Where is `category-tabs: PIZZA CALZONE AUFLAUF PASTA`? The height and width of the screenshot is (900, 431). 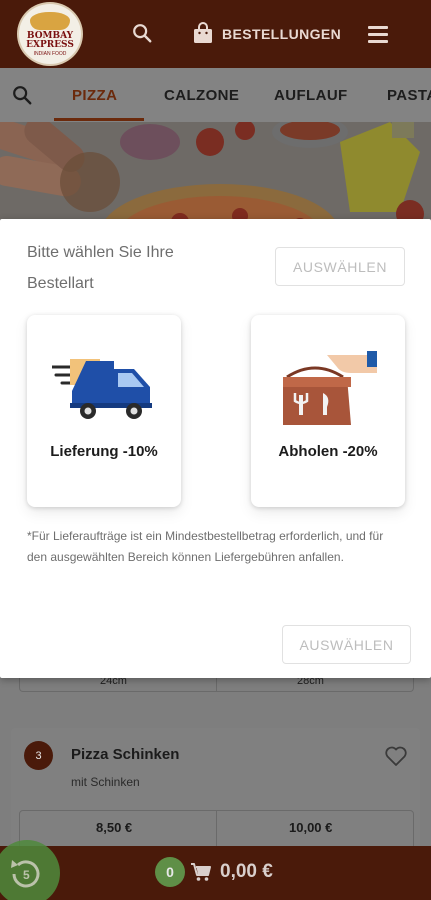
category-tabs: PIZZA CALZONE AUFLAUF PASTA is located at coordinates (215, 95).